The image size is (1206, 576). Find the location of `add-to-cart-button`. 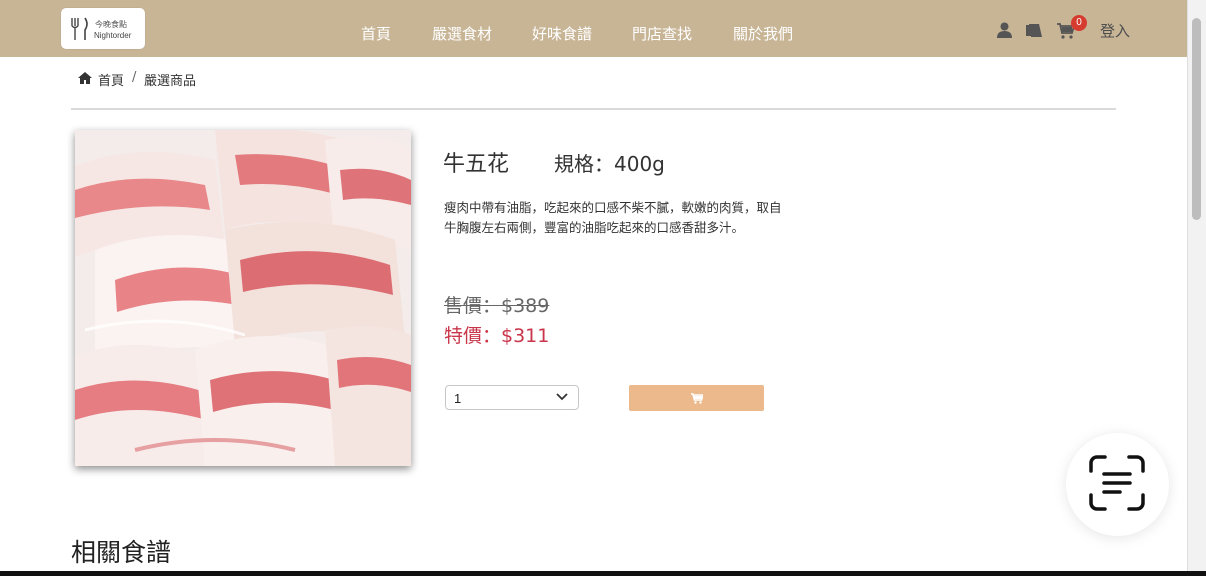

add-to-cart-button is located at coordinates (696, 398).